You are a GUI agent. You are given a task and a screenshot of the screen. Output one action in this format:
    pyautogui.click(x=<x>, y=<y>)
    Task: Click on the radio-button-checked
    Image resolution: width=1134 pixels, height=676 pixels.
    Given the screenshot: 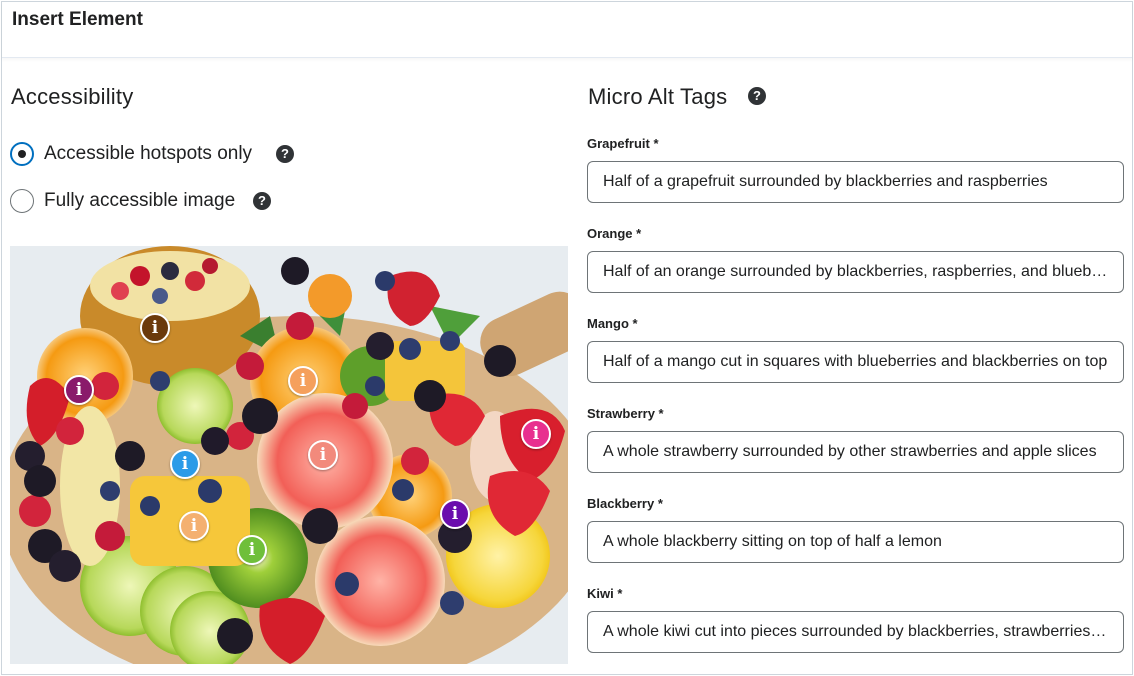 What is the action you would take?
    pyautogui.click(x=22, y=154)
    